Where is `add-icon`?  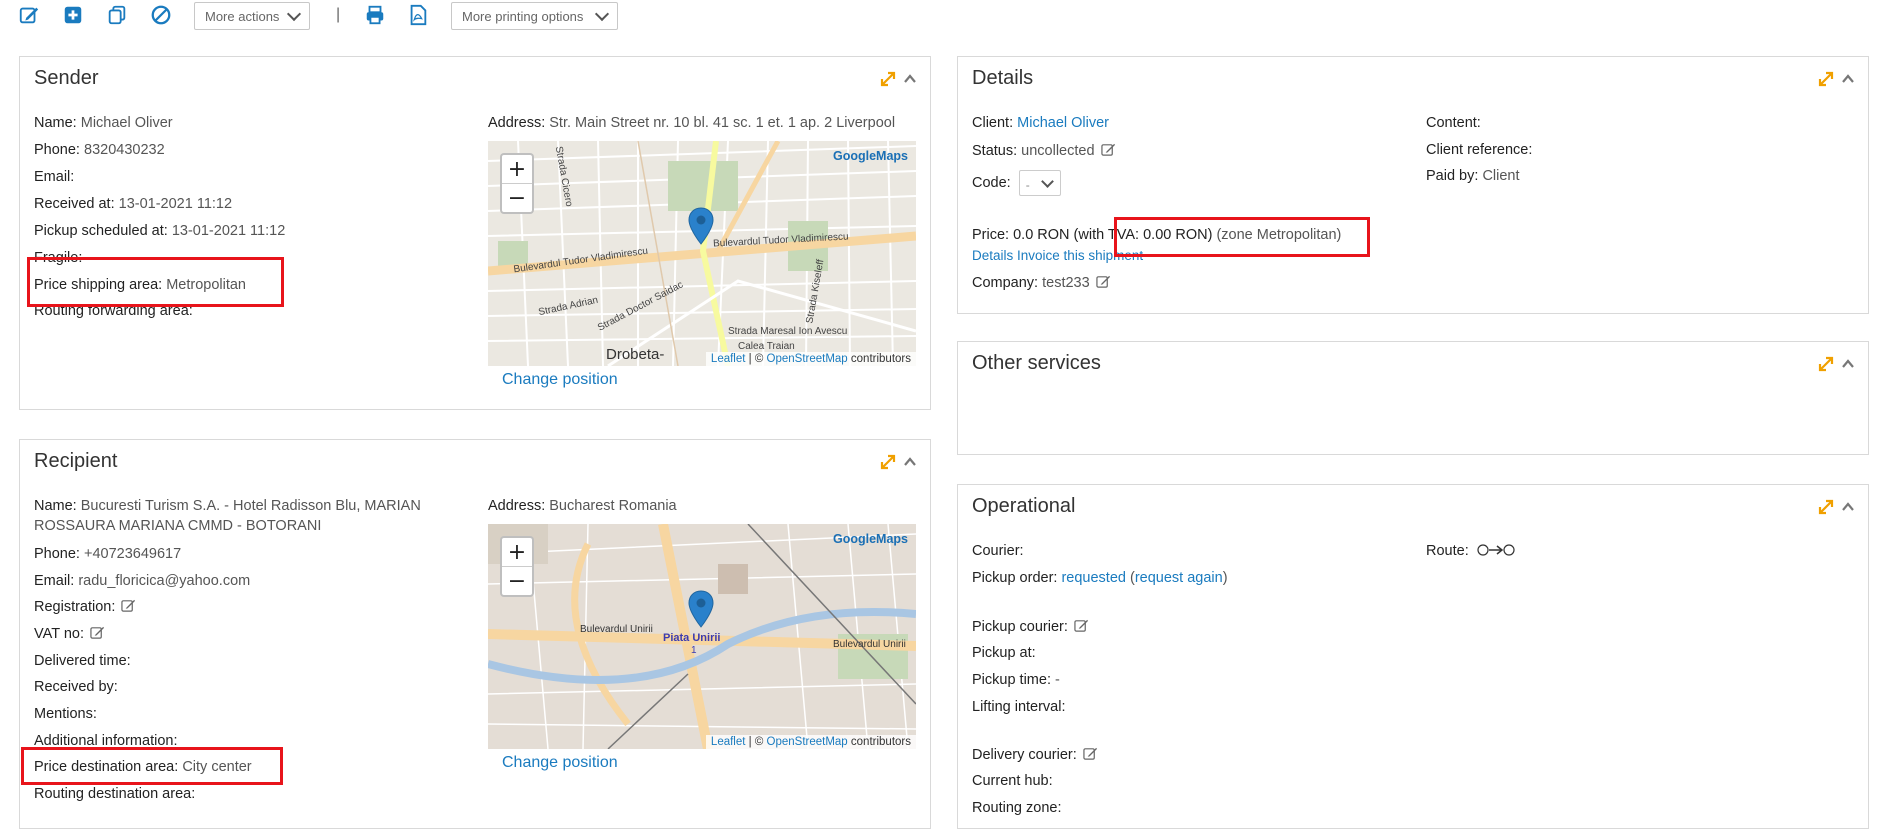
add-icon is located at coordinates (73, 15).